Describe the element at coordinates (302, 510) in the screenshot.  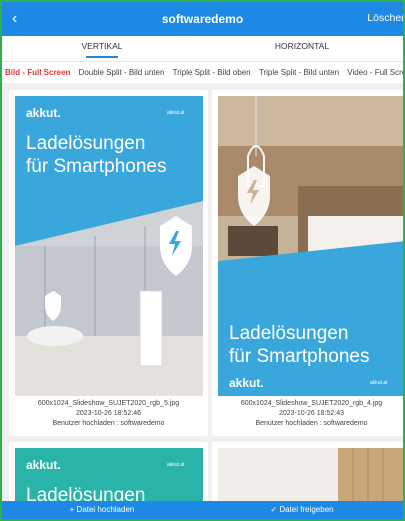
I see `share-file-button: ✓ Datei freigeben` at that location.